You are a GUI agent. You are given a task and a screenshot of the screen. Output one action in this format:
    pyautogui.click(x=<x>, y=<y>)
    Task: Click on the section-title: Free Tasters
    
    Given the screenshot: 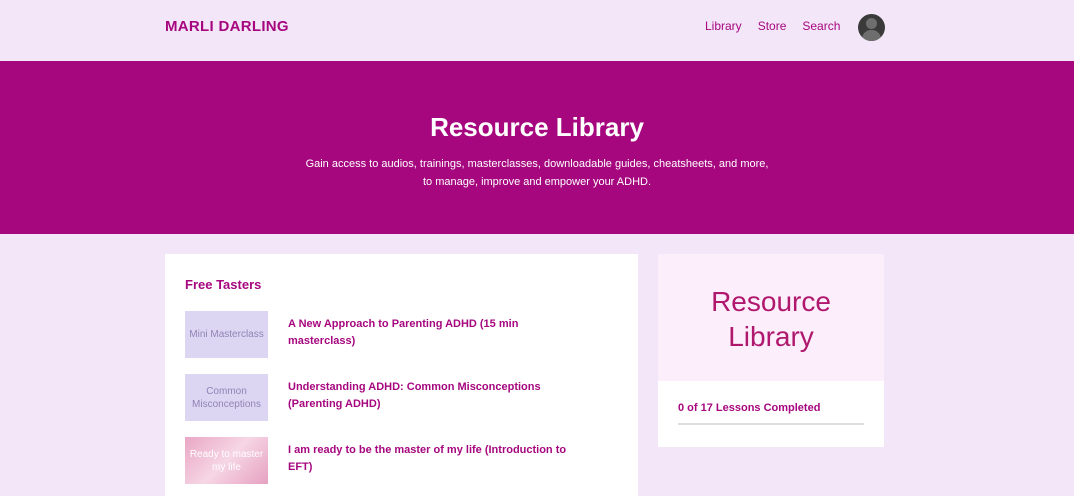 What is the action you would take?
    pyautogui.click(x=223, y=284)
    